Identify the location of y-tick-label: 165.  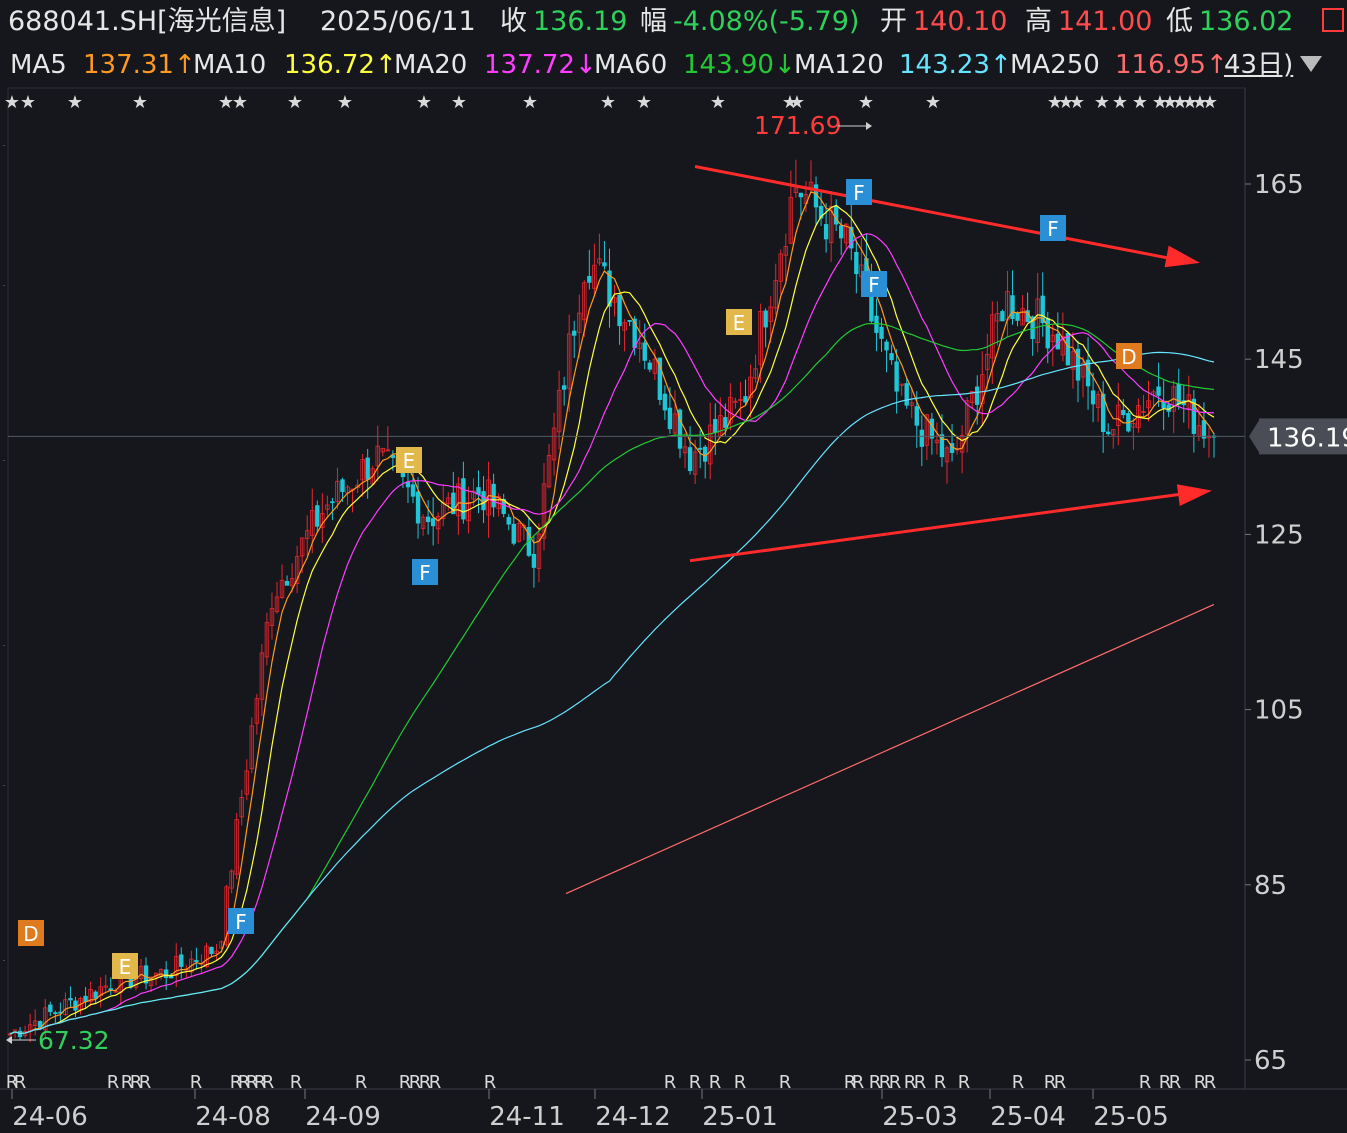
(1279, 185).